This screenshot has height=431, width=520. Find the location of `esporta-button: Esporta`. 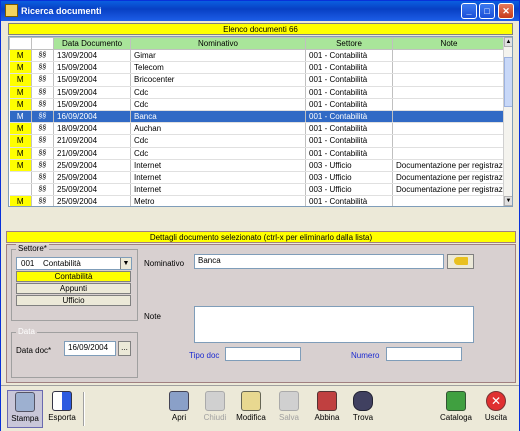

esporta-button: Esporta is located at coordinates (62, 409).